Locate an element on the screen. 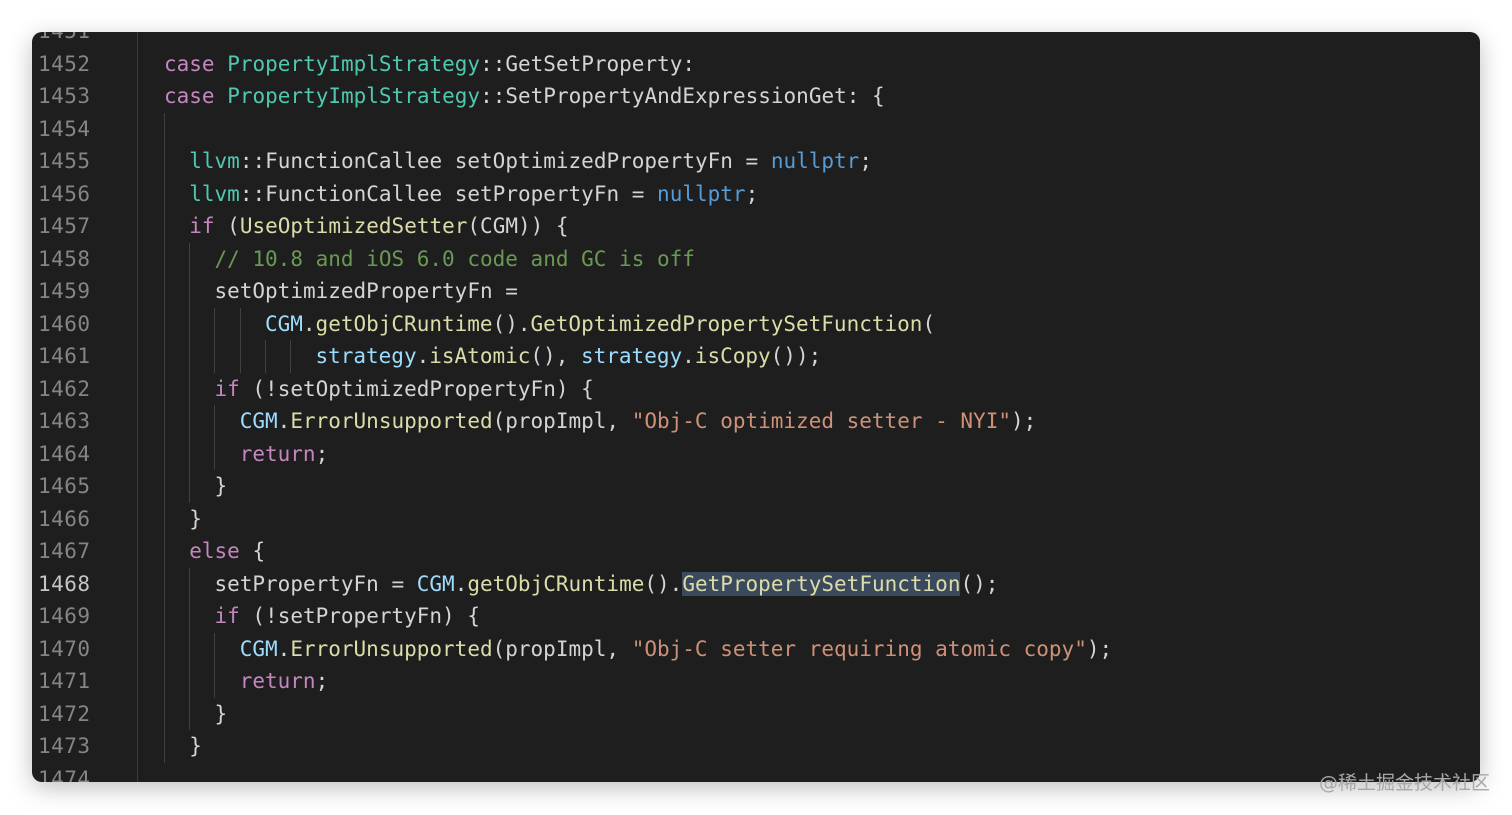 This screenshot has width=1512, height=815. line-number: 1456 is located at coordinates (64, 193).